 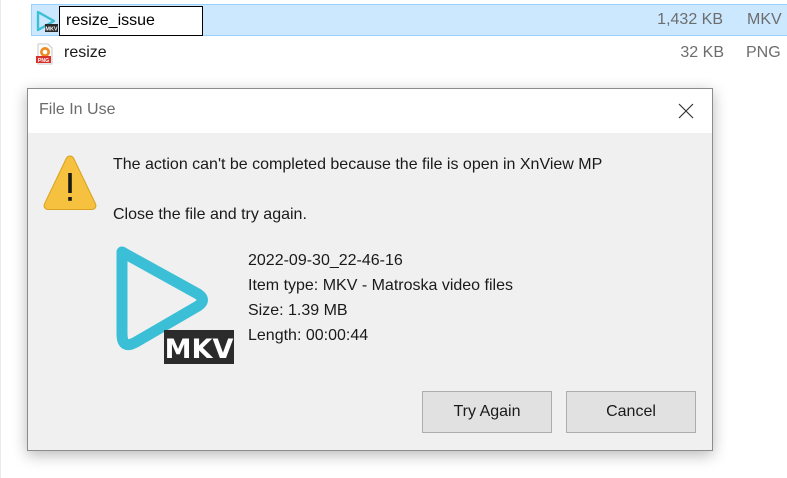 I want to click on mkv-file-thumbnail-icon: MKV, so click(x=175, y=305).